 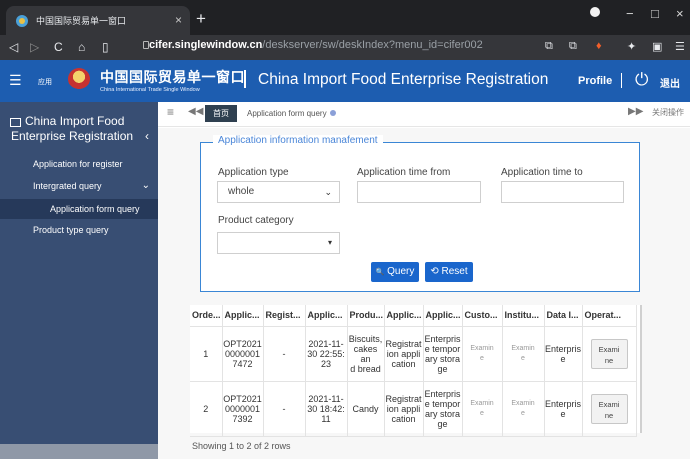 I want to click on sidebar-item-product-type-query: Product type query, so click(x=79, y=230).